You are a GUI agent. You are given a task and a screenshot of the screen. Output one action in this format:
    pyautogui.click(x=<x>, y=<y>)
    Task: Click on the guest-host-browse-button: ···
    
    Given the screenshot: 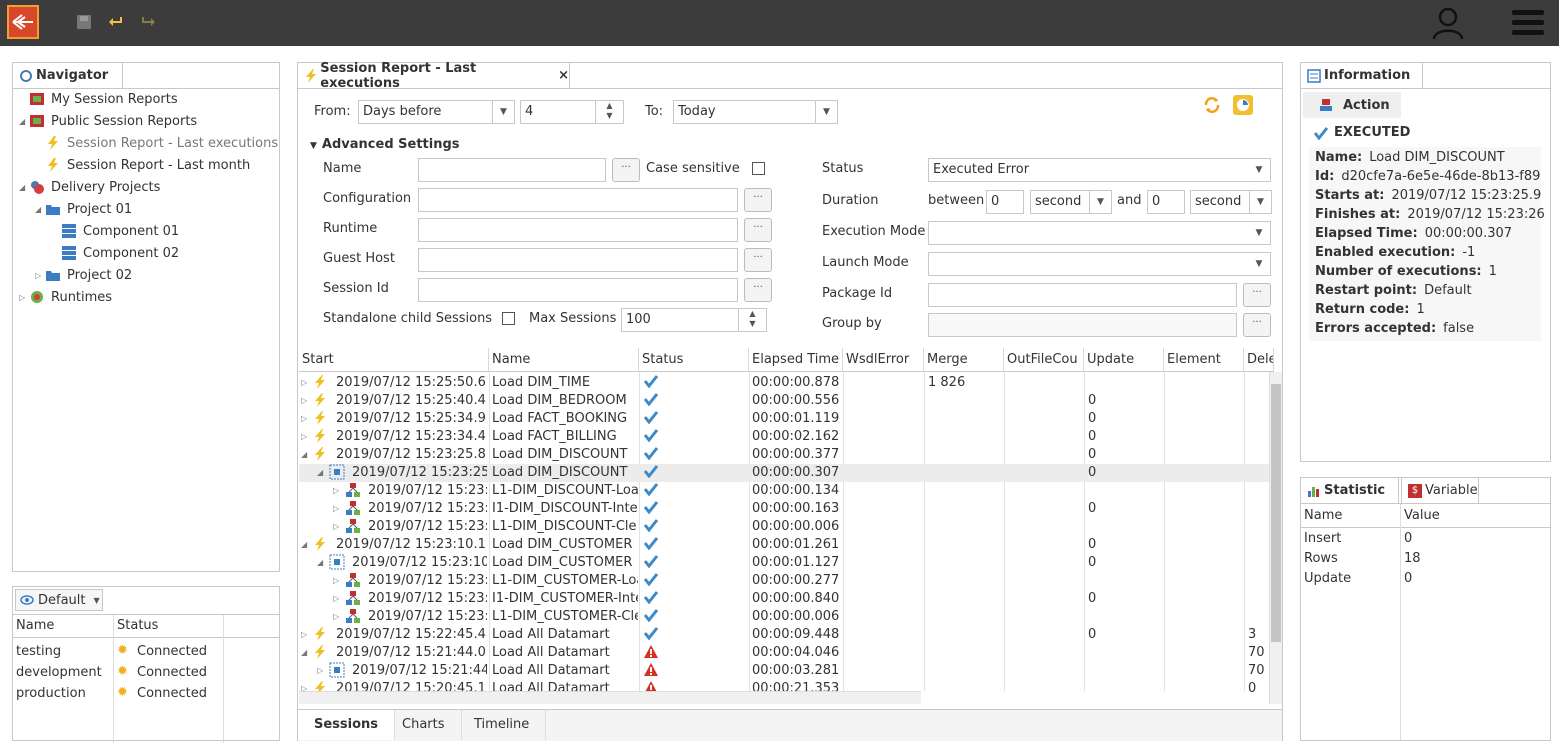 What is the action you would take?
    pyautogui.click(x=758, y=260)
    